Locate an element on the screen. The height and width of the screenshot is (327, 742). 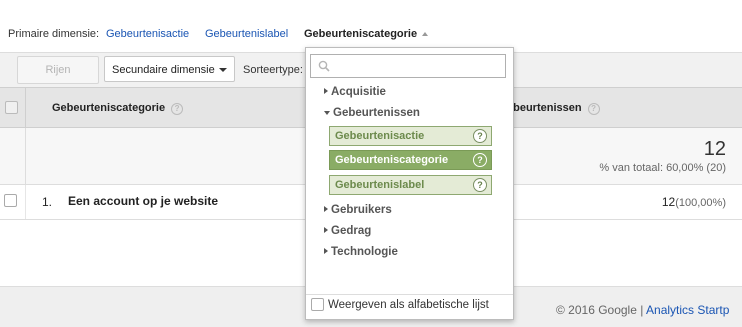
option-label: Gebeurtenisactie is located at coordinates (380, 136).